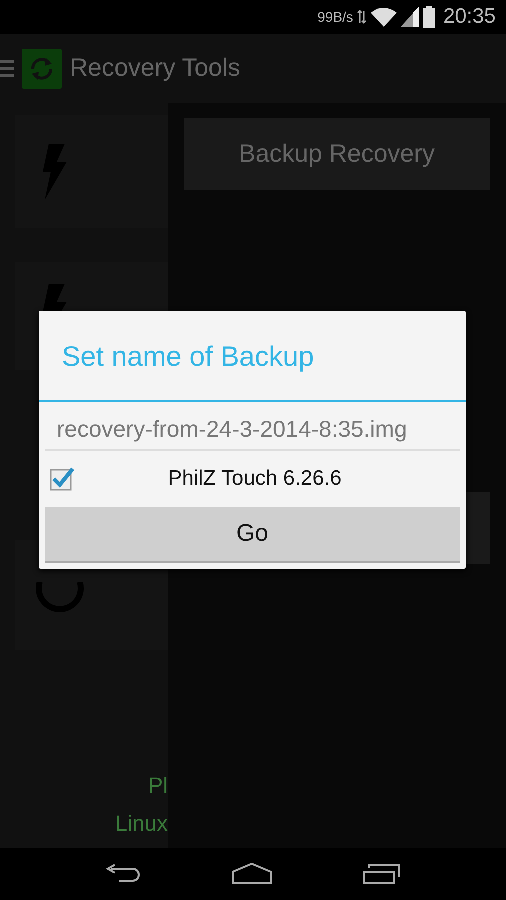 This screenshot has width=506, height=900. What do you see at coordinates (155, 68) in the screenshot?
I see `app-title: Recovery Tools` at bounding box center [155, 68].